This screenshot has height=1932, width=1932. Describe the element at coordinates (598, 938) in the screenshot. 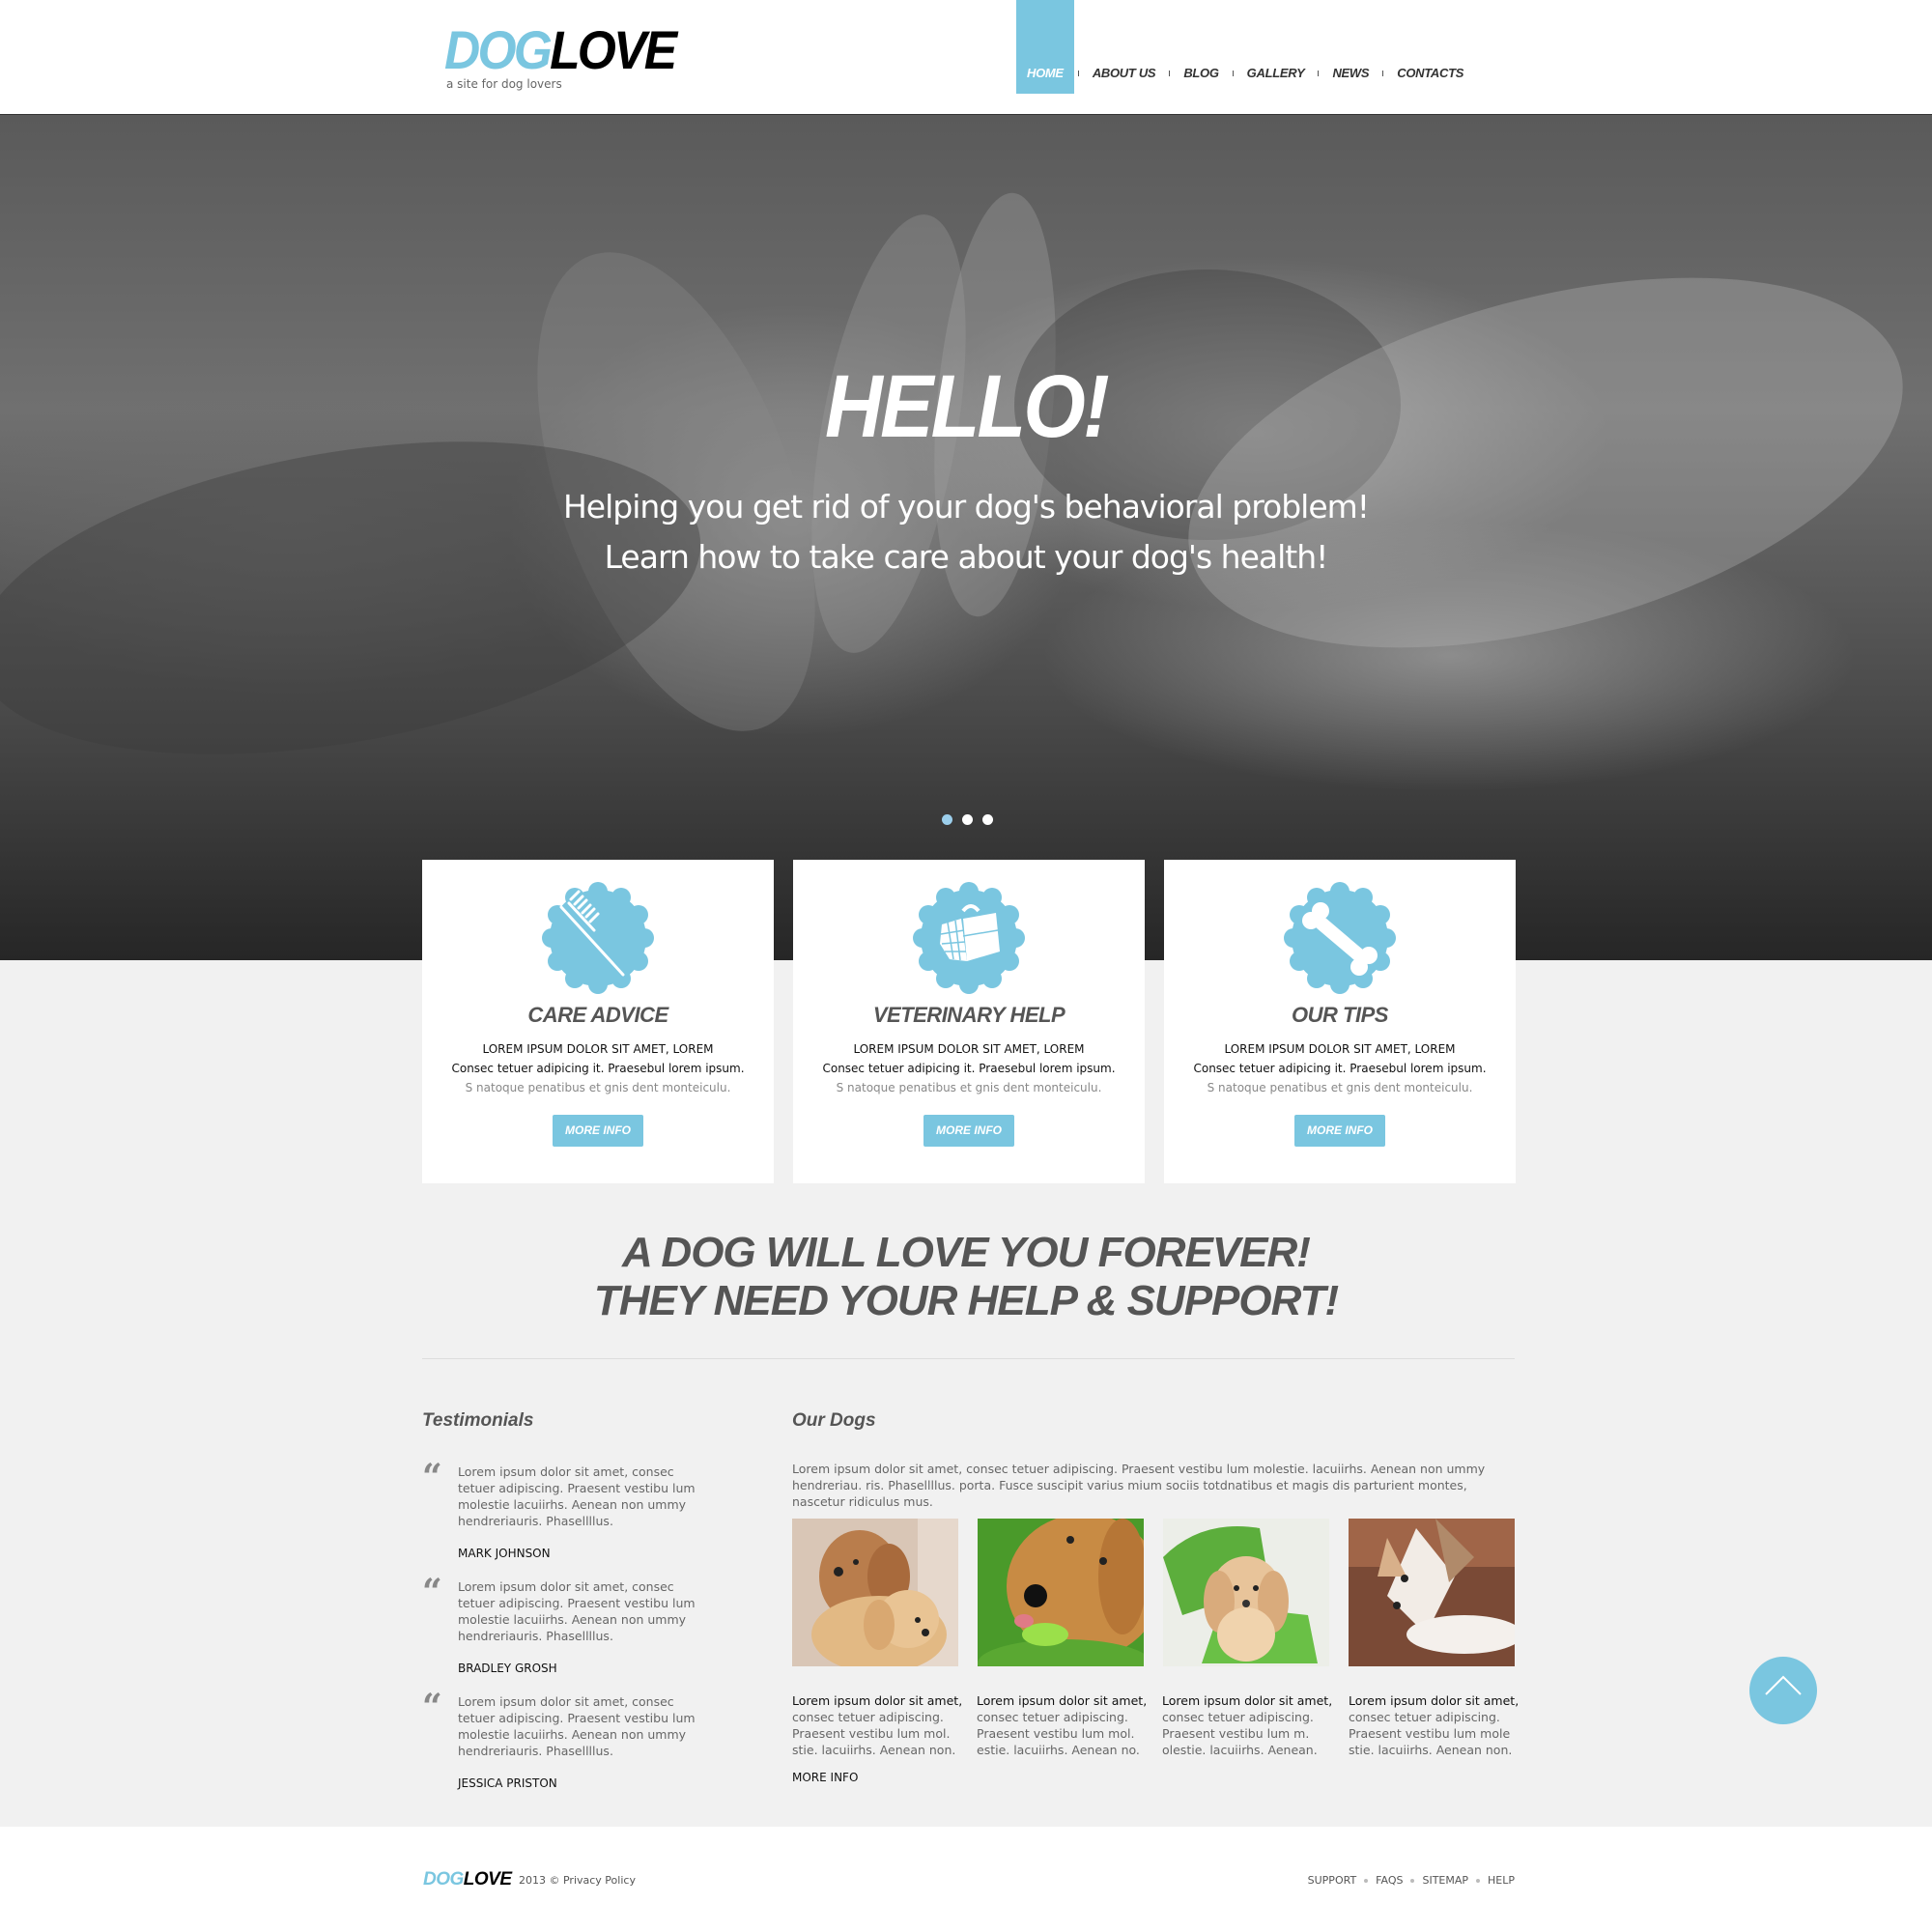

I see `comb-icon` at that location.